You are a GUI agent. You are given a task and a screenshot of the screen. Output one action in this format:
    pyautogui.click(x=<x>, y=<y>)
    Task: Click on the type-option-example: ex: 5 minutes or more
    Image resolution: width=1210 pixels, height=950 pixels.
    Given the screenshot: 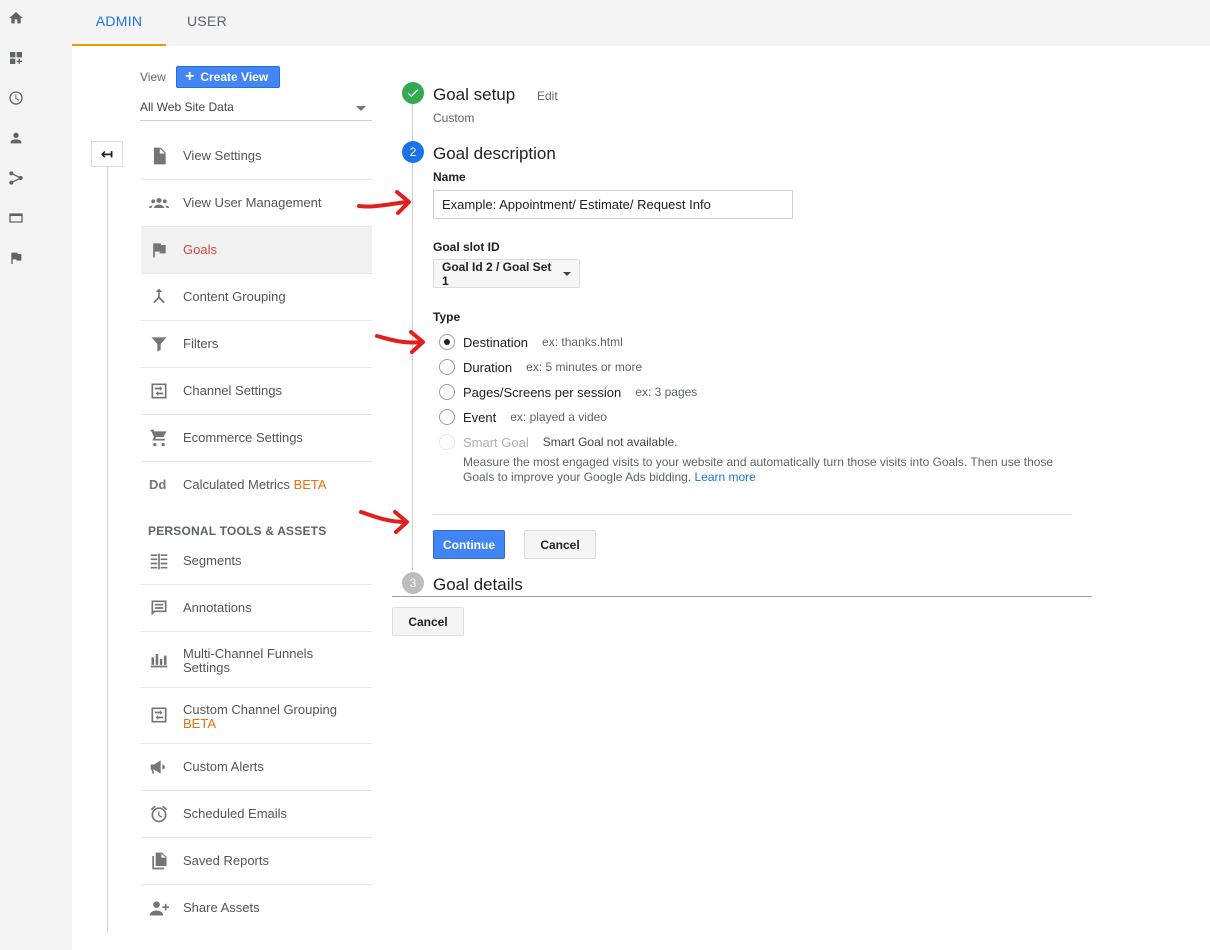 What is the action you would take?
    pyautogui.click(x=584, y=367)
    